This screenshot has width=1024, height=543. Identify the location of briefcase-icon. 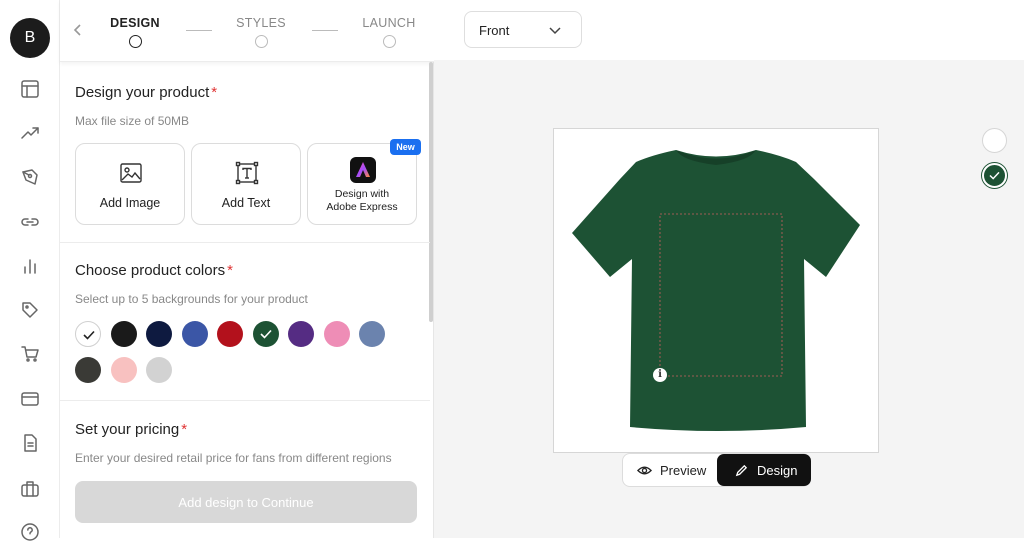
(30, 489).